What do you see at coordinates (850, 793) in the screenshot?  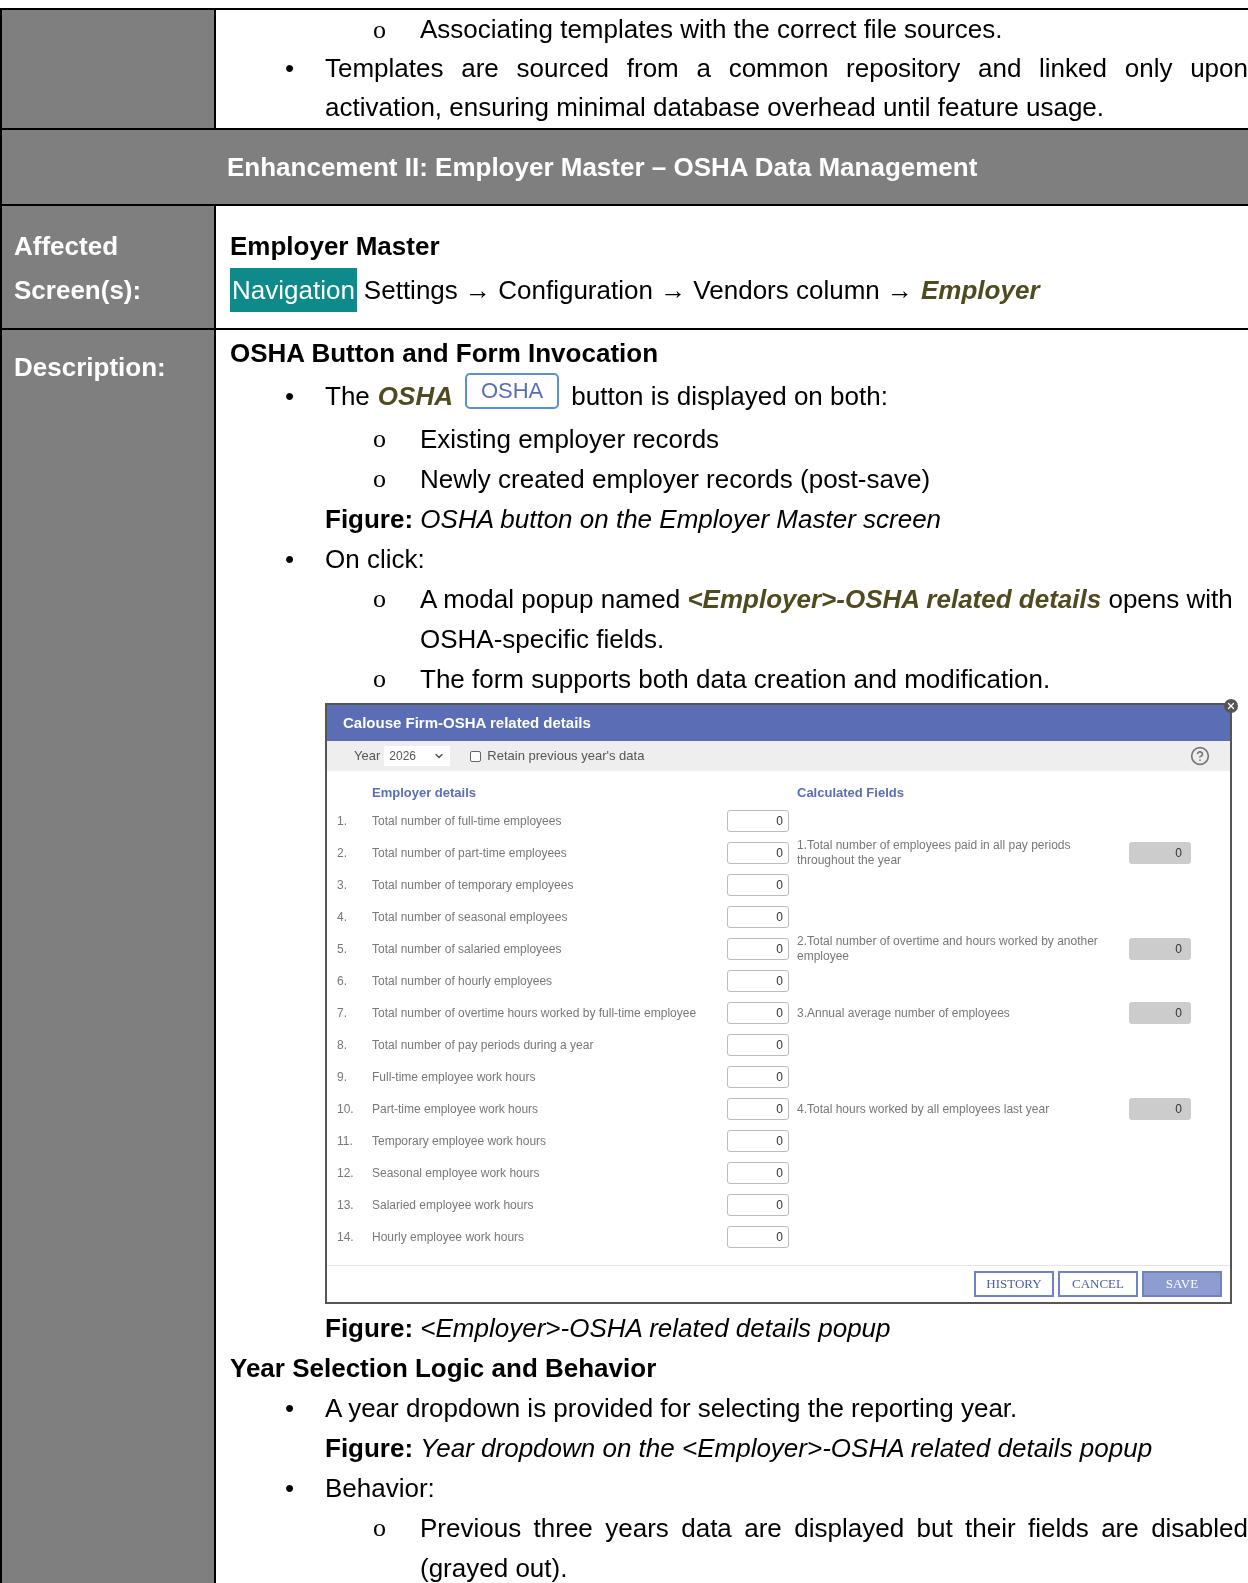 I see `section-heading: Calculated Fields` at bounding box center [850, 793].